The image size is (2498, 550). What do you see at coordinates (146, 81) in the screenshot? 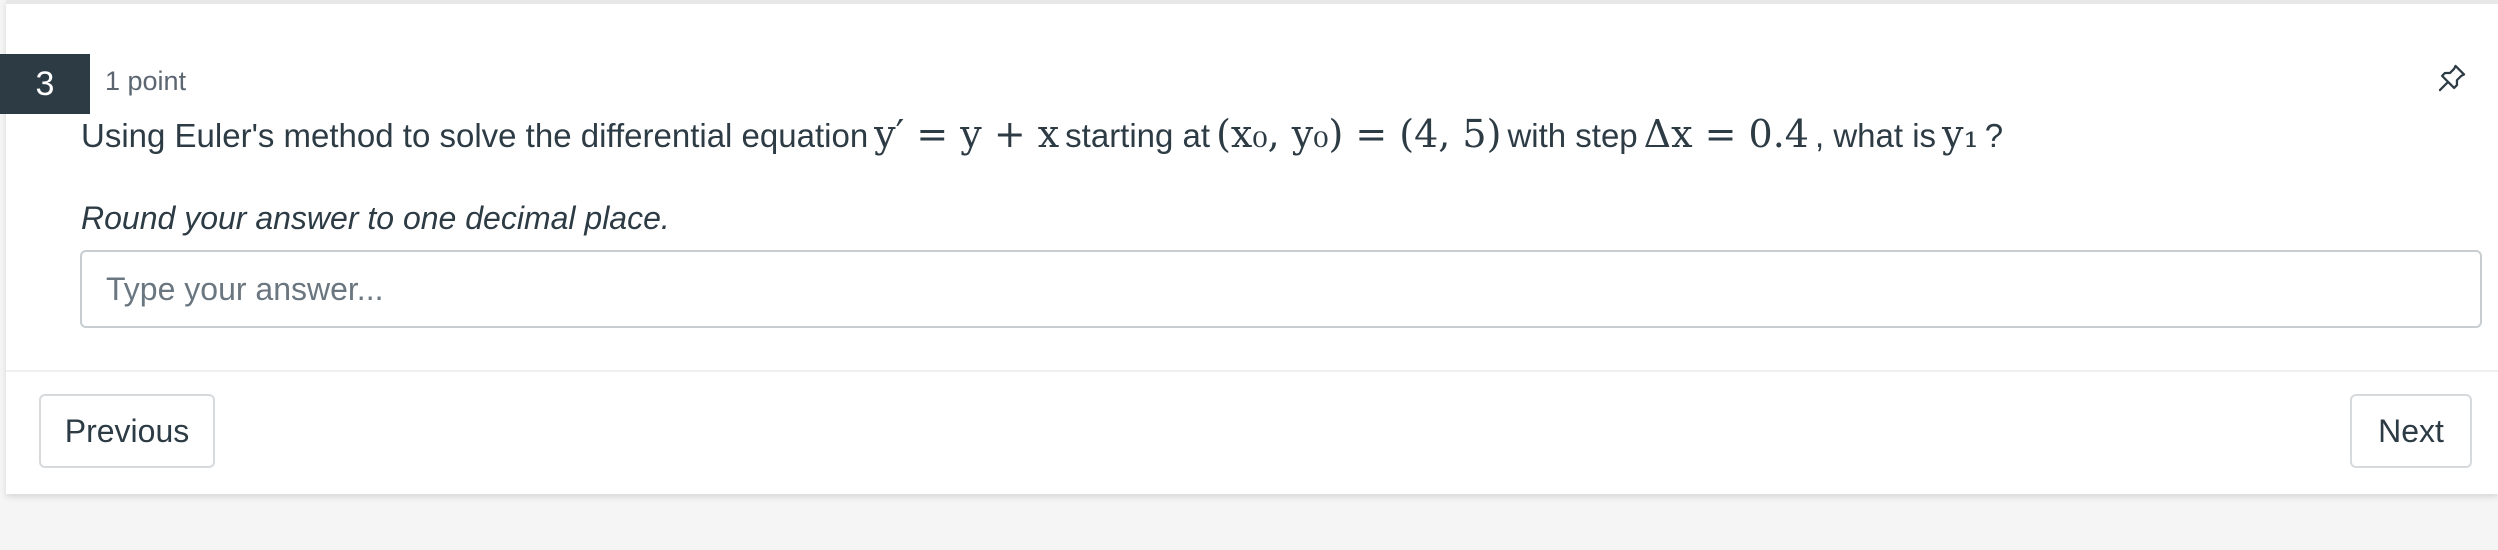
I see `question-points: 1 point` at bounding box center [146, 81].